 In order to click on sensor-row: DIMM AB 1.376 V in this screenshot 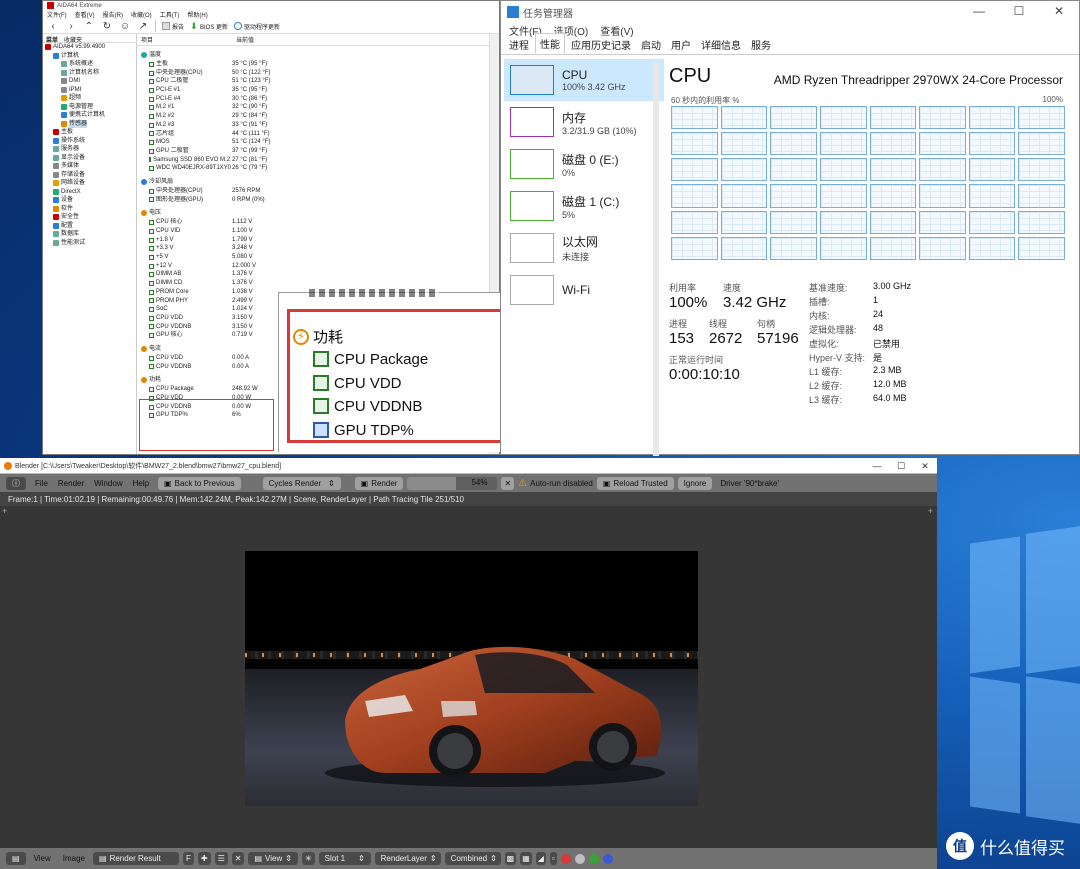, I will do `click(318, 274)`.